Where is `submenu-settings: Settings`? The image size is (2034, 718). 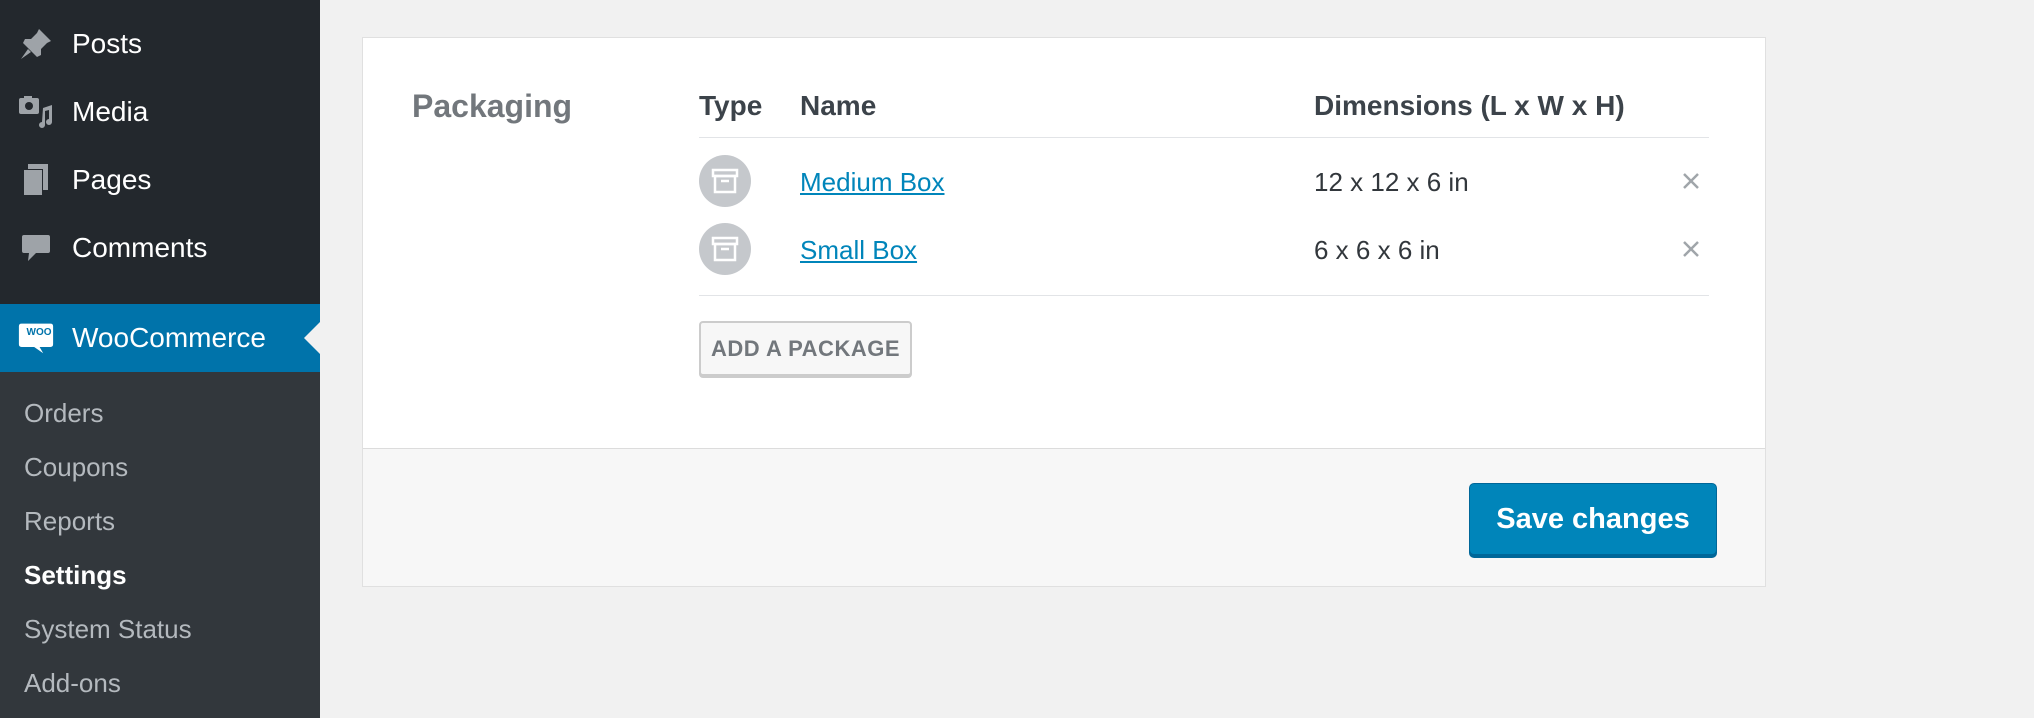 submenu-settings: Settings is located at coordinates (75, 575).